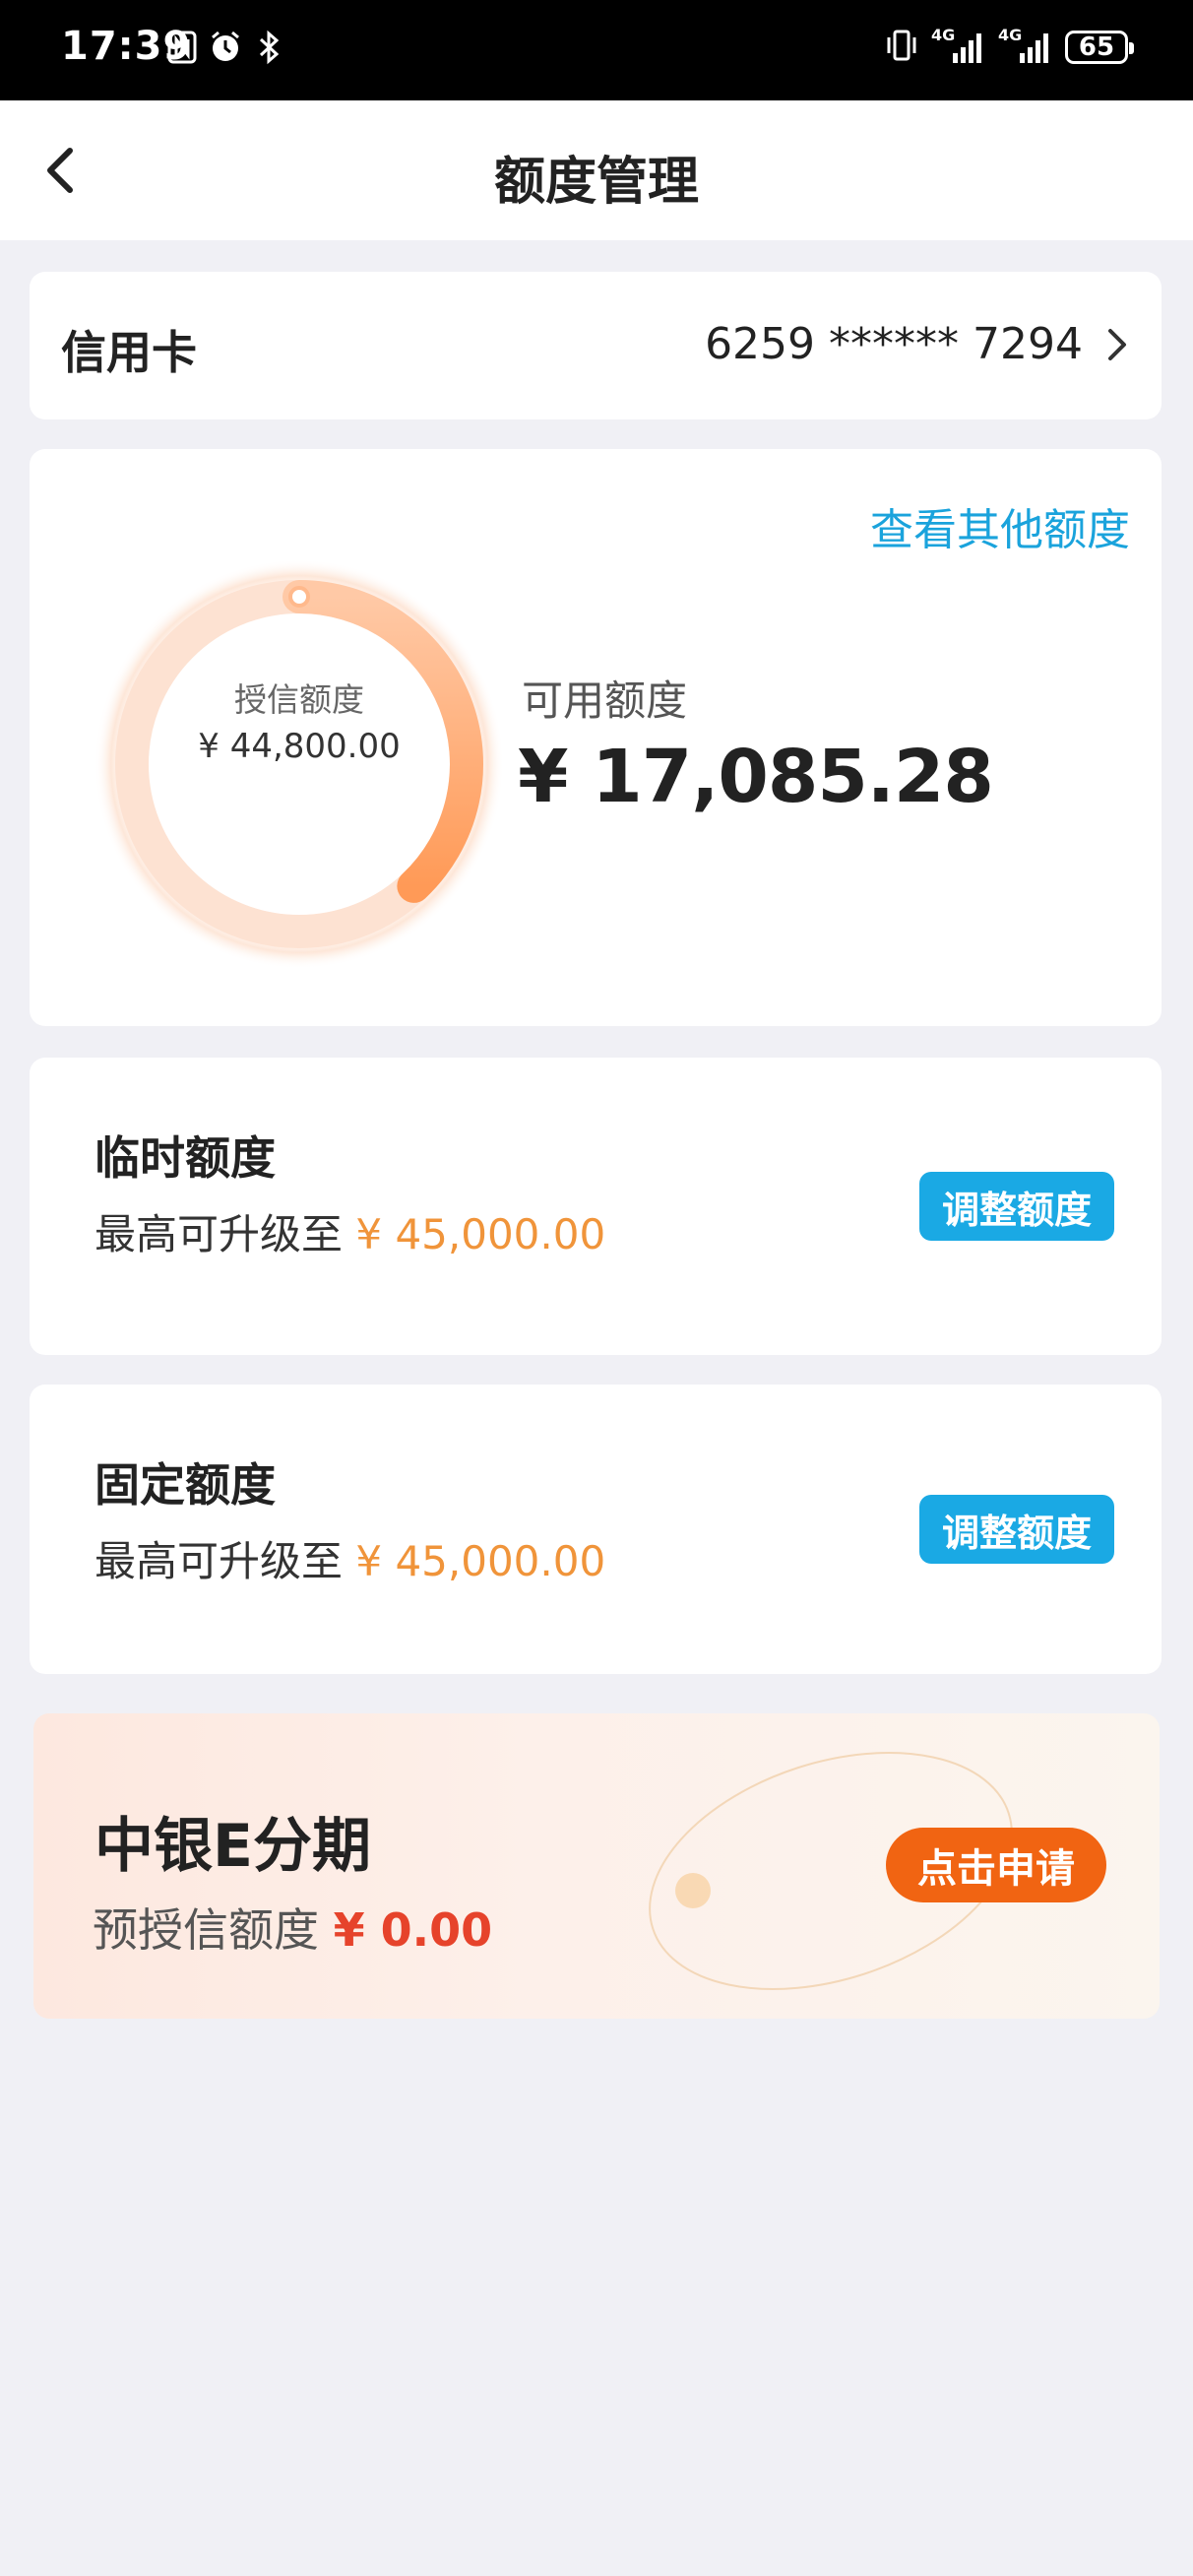  Describe the element at coordinates (996, 1865) in the screenshot. I see `apply-now-button: 点击申请` at that location.